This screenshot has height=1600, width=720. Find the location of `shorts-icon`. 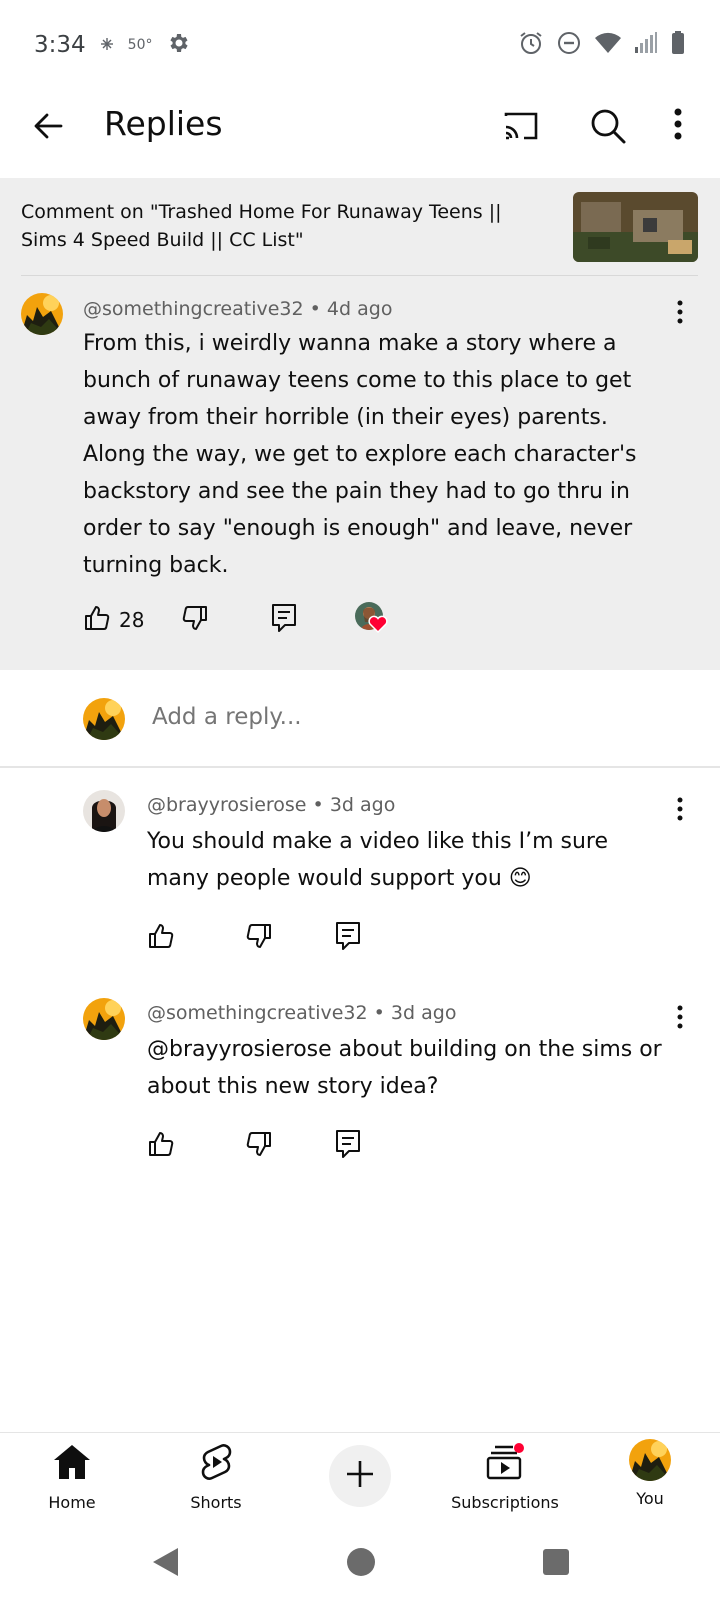

shorts-icon is located at coordinates (216, 1464).